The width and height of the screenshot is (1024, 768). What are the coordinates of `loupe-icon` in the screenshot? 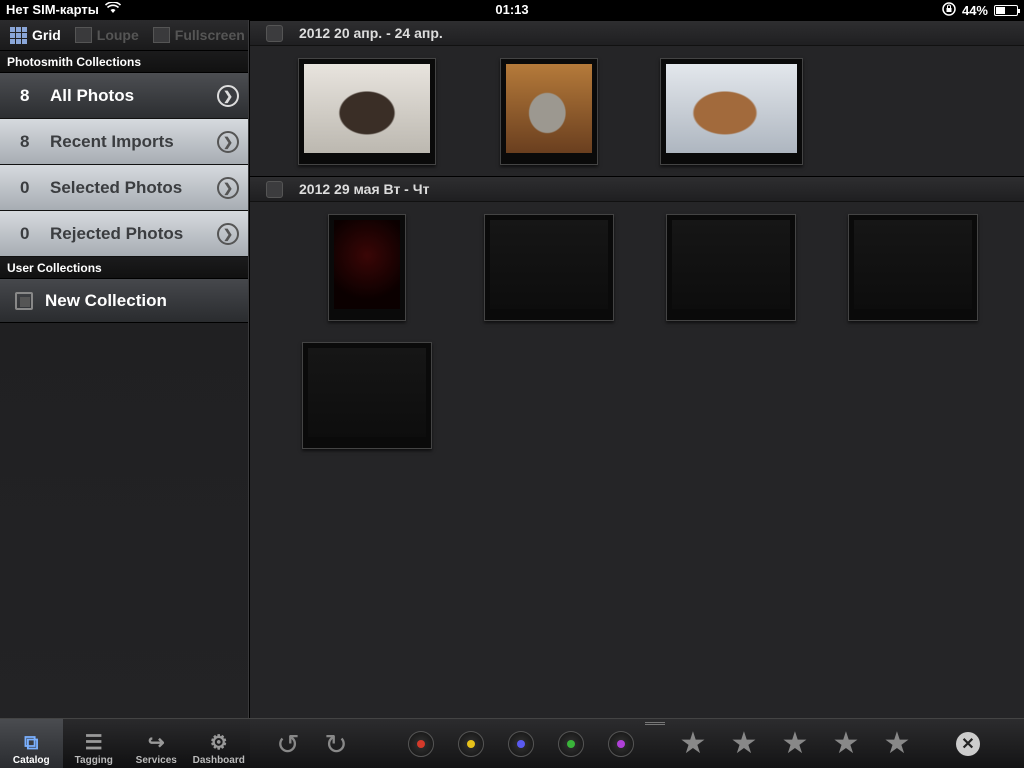 It's located at (83, 35).